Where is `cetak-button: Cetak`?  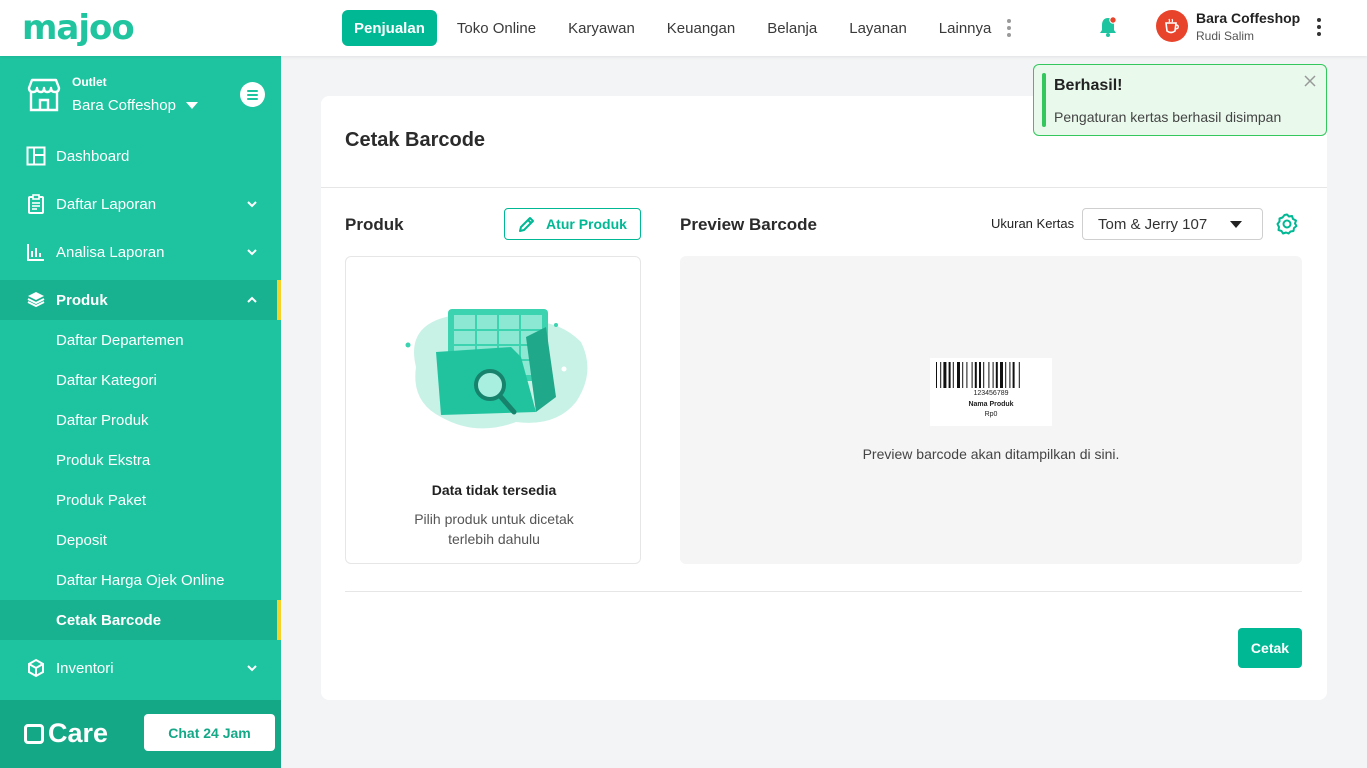
cetak-button: Cetak is located at coordinates (1270, 648).